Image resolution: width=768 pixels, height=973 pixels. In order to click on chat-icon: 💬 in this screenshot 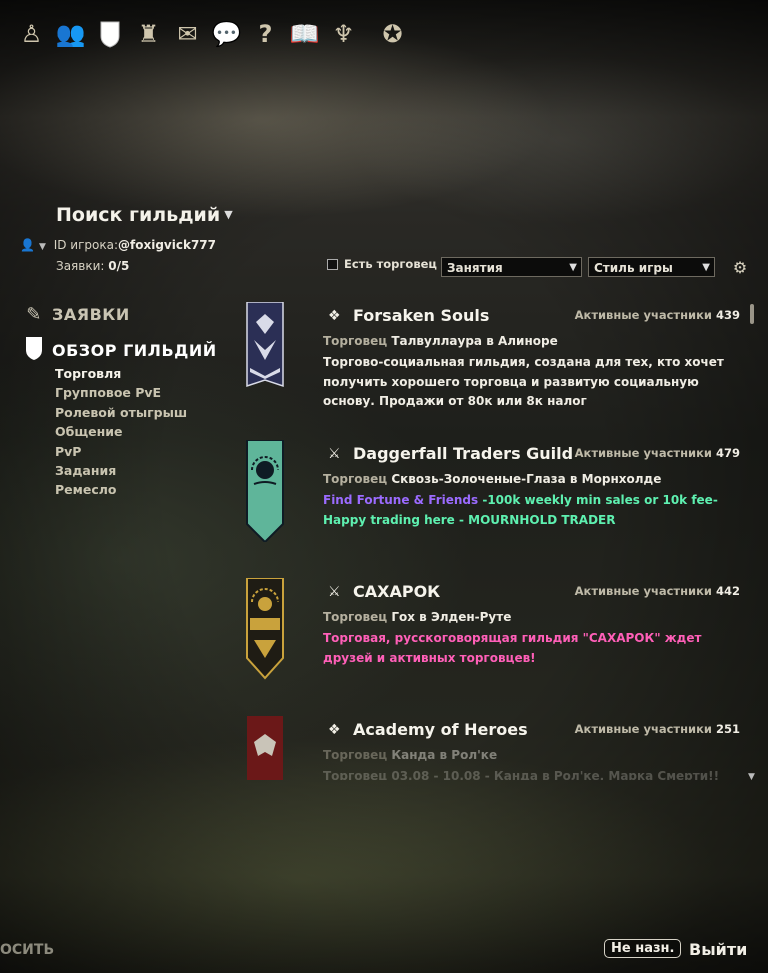, I will do `click(226, 34)`.